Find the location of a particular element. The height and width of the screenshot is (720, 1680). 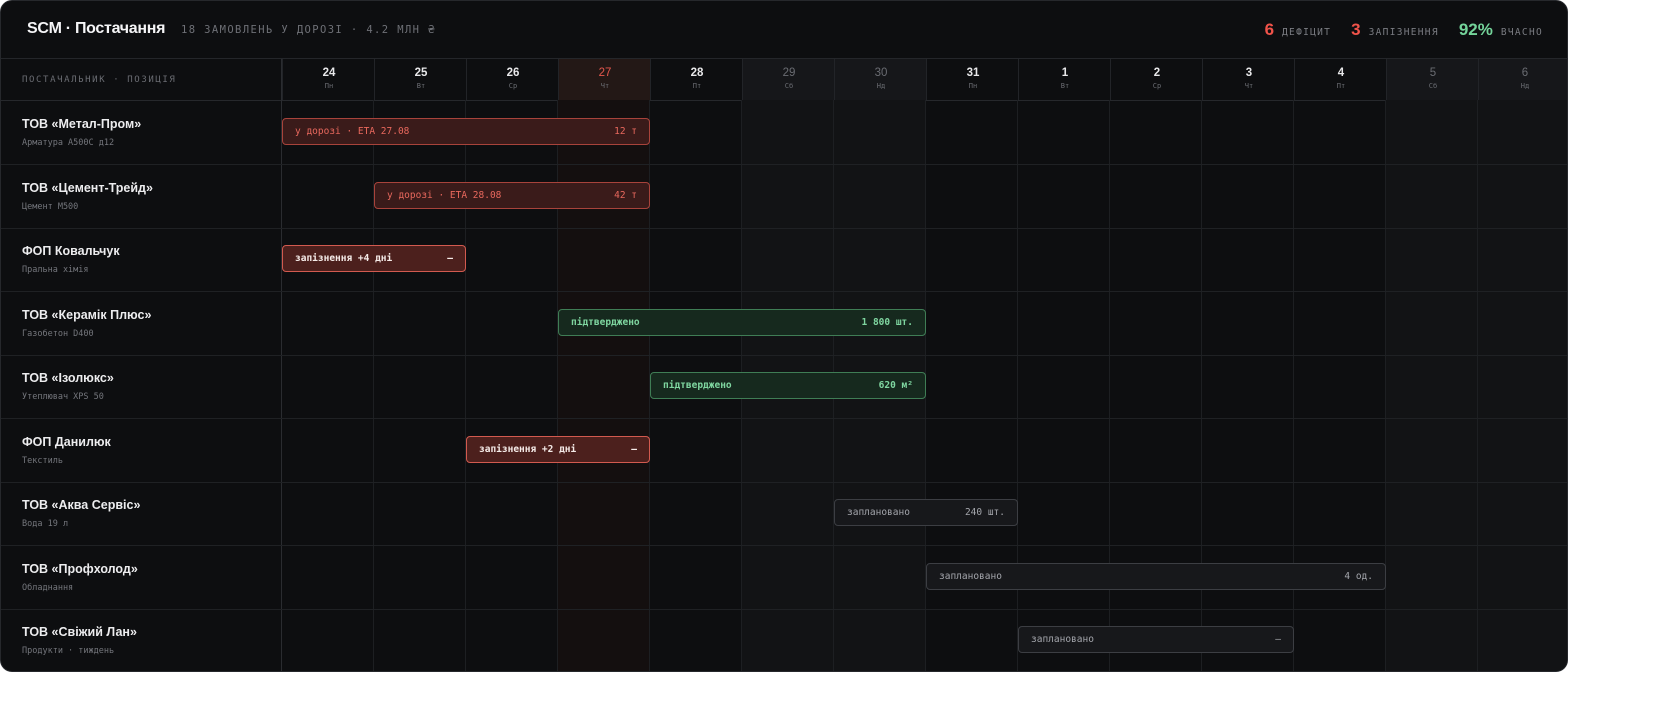

day-column-2: 2 Ср is located at coordinates (1156, 79).